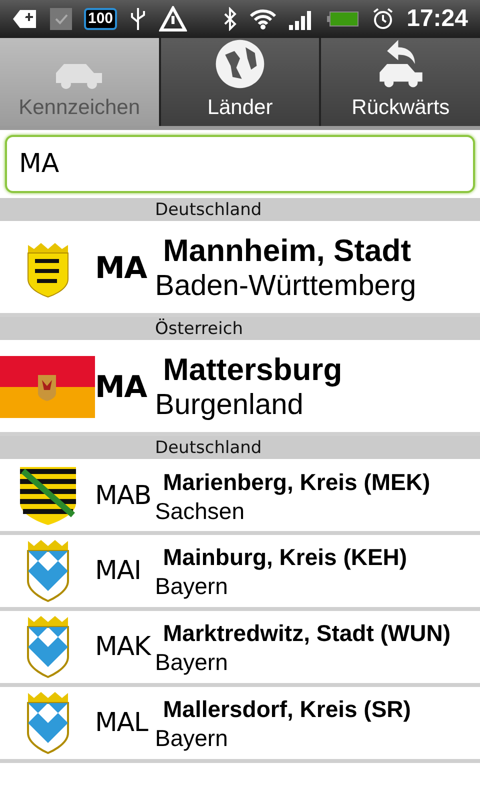 The image size is (480, 800). Describe the element at coordinates (286, 286) in the screenshot. I see `region-name: Baden-Württemberg` at that location.